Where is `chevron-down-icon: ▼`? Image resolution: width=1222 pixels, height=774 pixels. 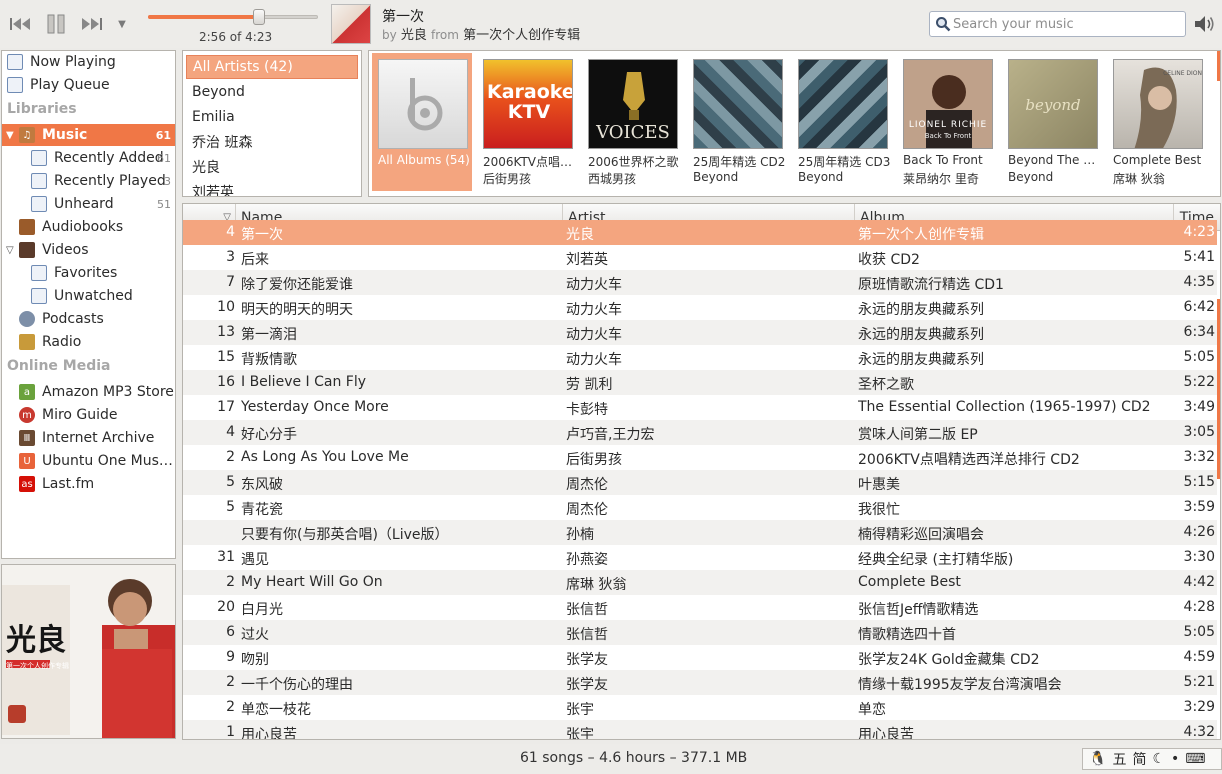 chevron-down-icon: ▼ is located at coordinates (122, 24).